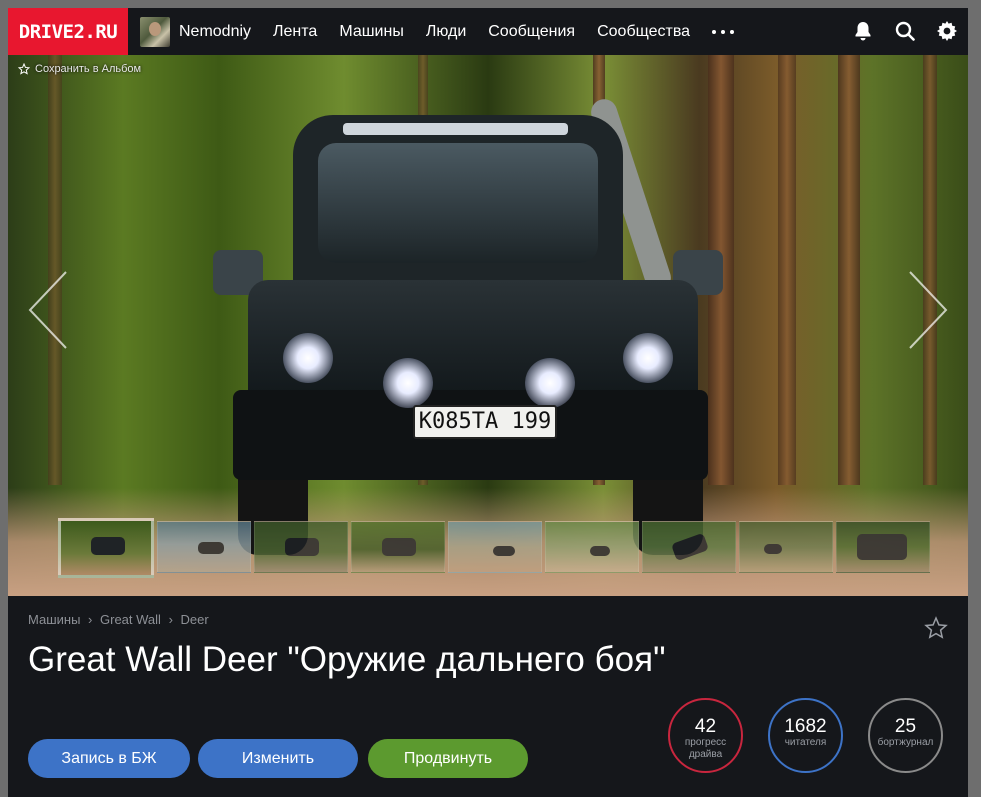 The width and height of the screenshot is (981, 797). I want to click on license-plate: К085ТА 199, so click(485, 422).